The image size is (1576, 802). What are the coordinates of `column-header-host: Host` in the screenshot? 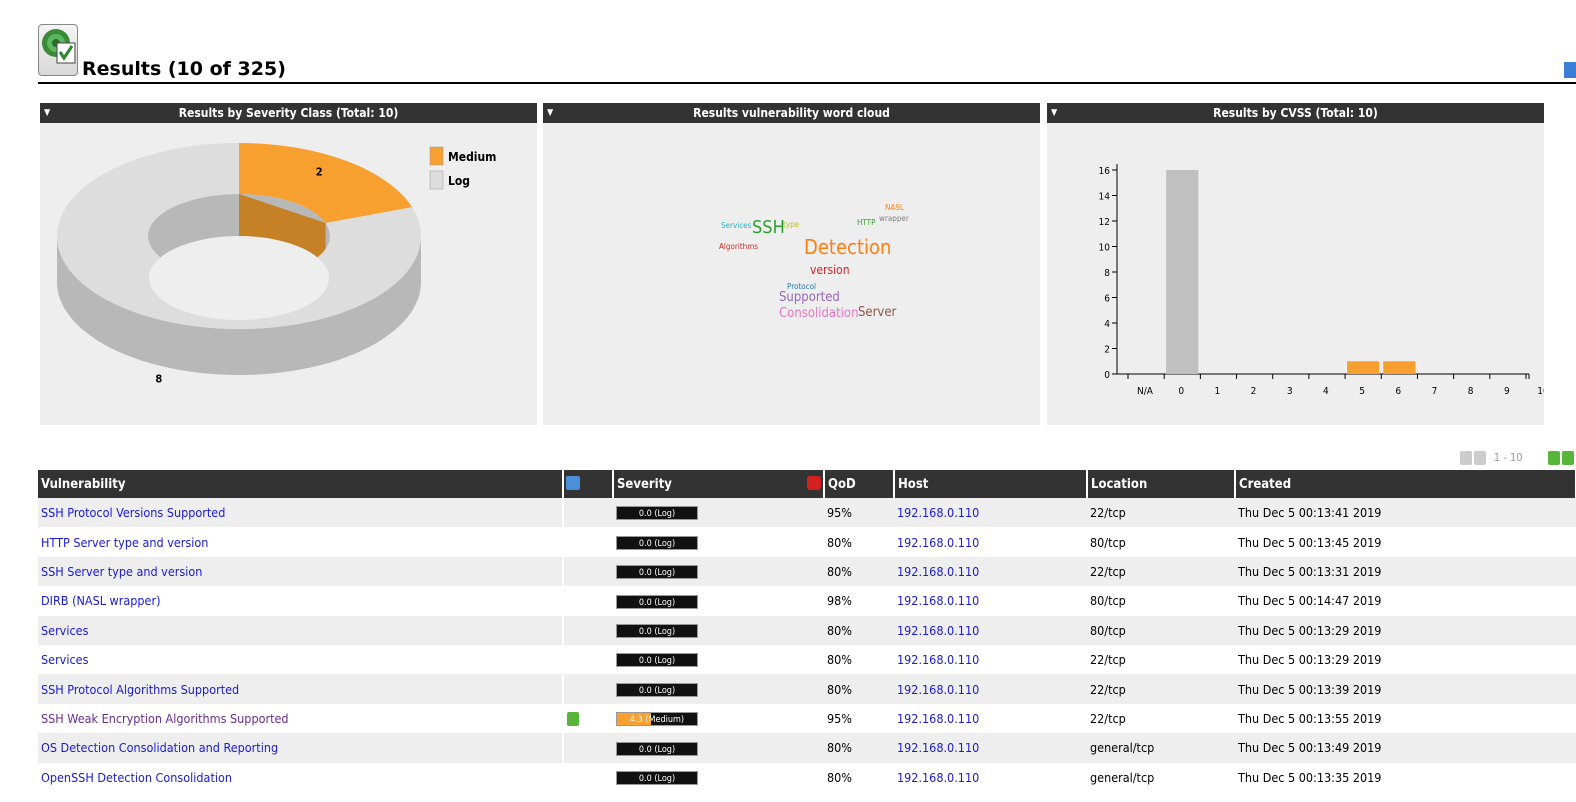 It's located at (991, 484).